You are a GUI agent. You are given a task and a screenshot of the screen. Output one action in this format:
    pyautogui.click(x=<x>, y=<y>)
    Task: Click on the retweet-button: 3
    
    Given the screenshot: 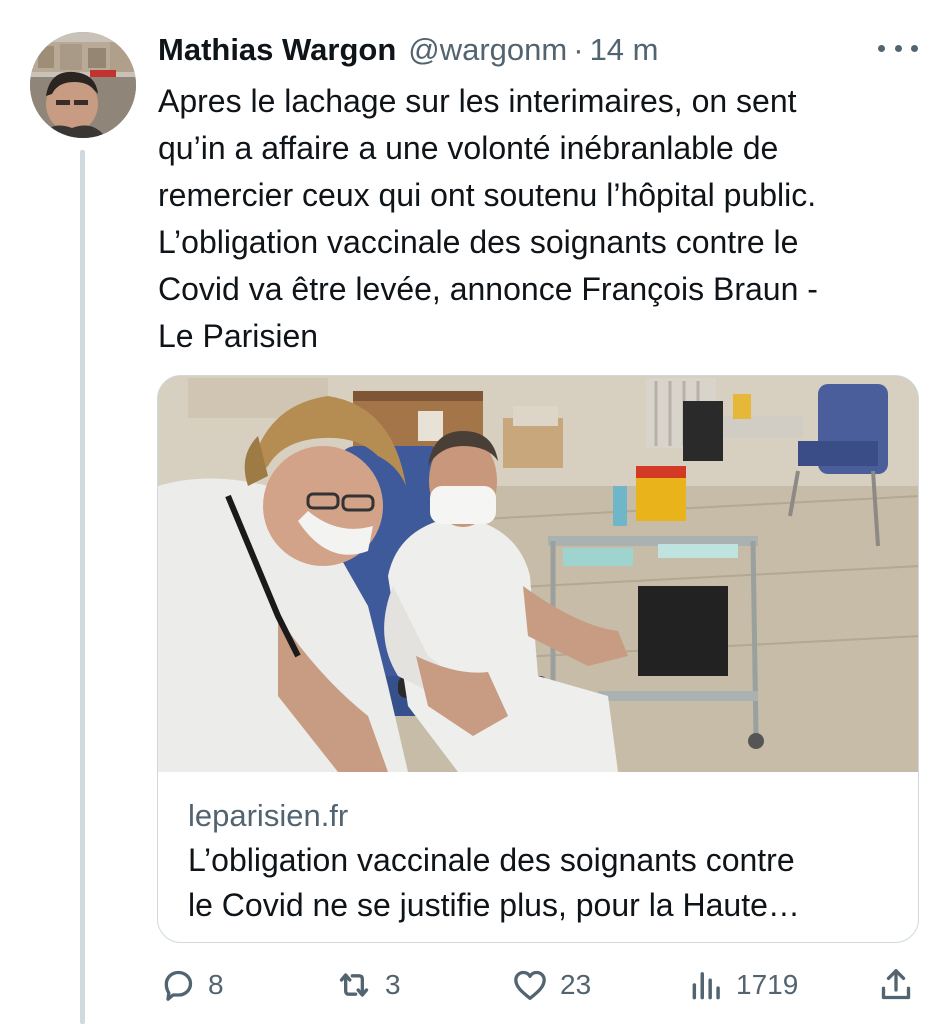 What is the action you would take?
    pyautogui.click(x=367, y=985)
    